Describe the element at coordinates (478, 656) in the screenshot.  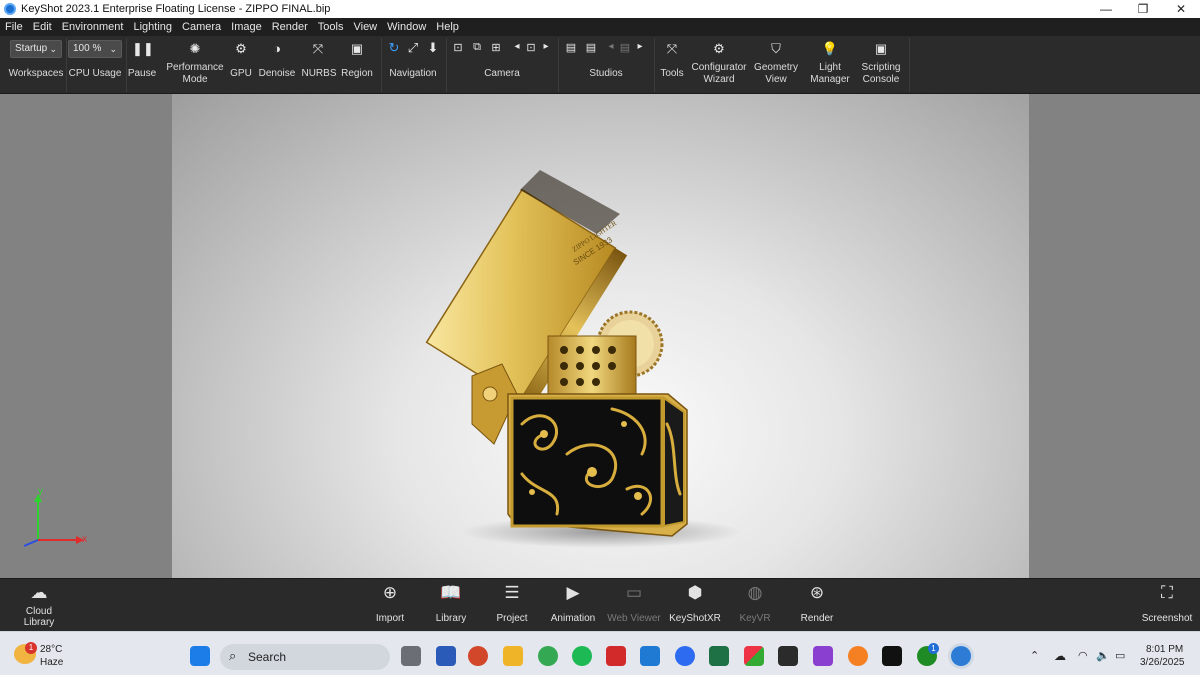
I see `powerpoint-icon` at that location.